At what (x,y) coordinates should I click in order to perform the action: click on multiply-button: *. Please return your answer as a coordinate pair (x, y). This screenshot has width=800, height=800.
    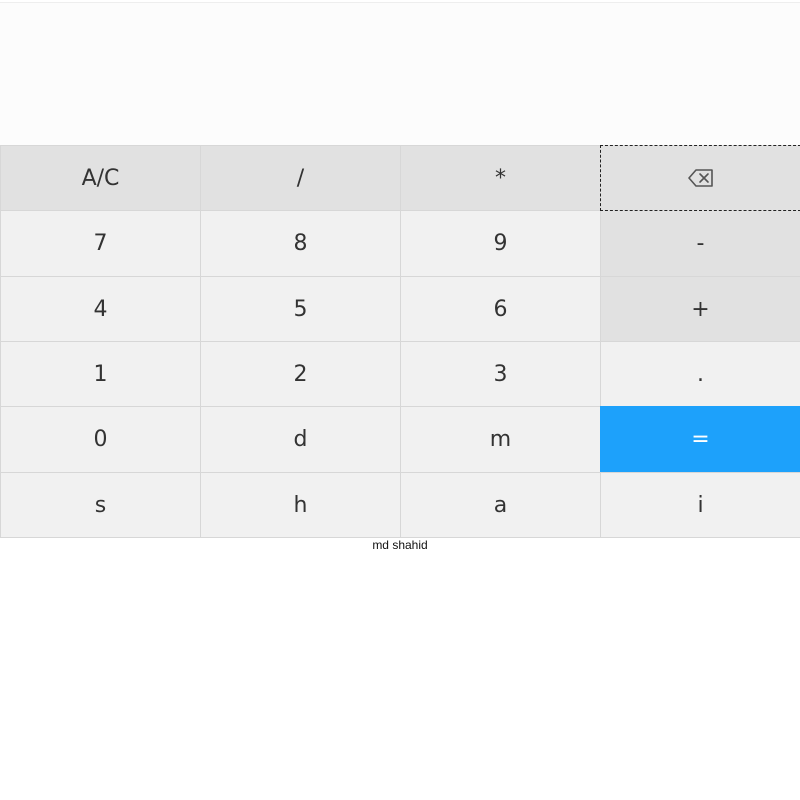
    Looking at the image, I should click on (500, 178).